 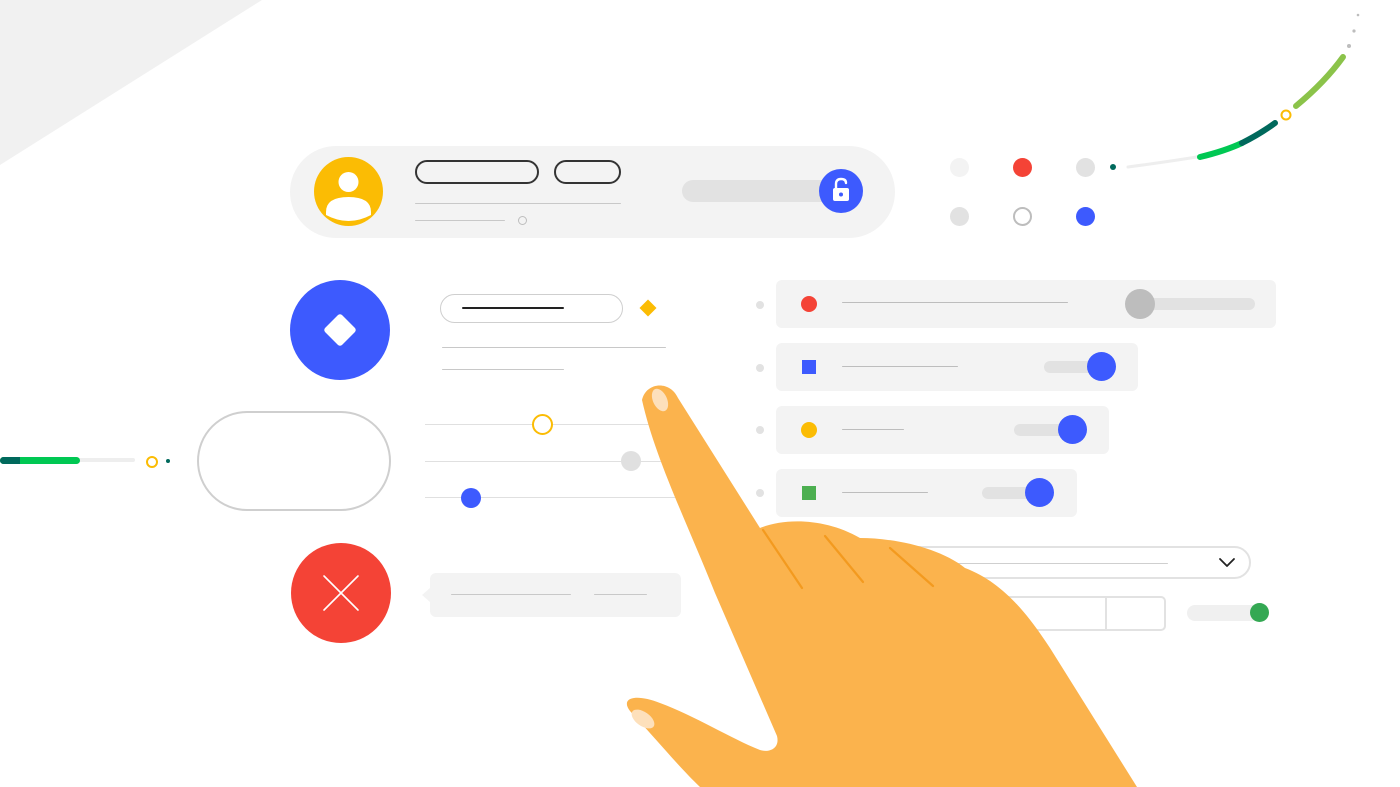 What do you see at coordinates (554, 347) in the screenshot?
I see `text-line` at bounding box center [554, 347].